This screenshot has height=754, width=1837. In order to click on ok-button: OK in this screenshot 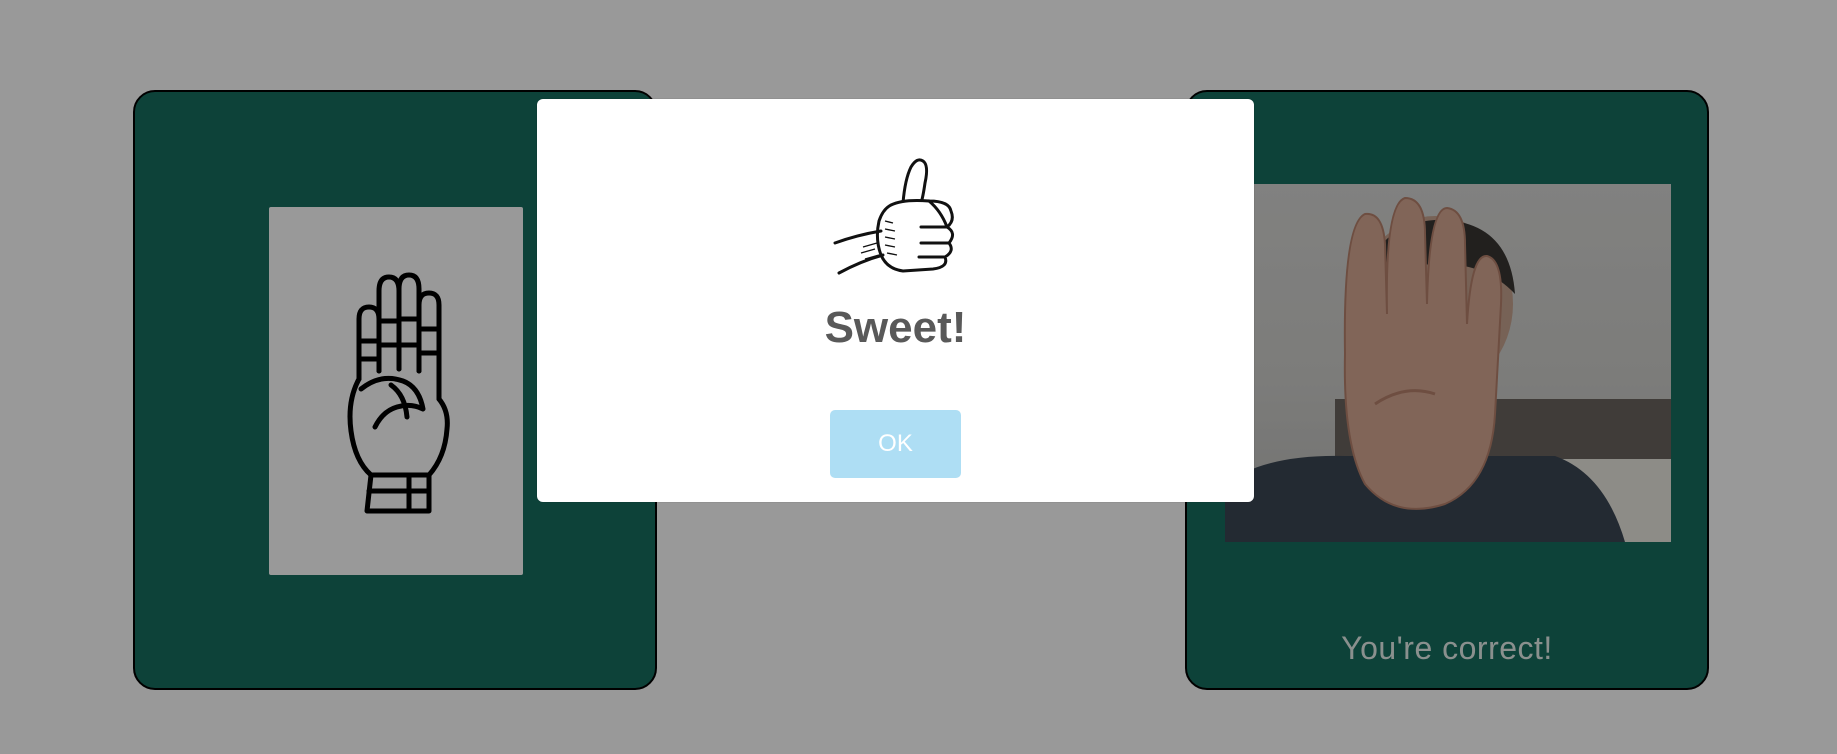, I will do `click(895, 444)`.